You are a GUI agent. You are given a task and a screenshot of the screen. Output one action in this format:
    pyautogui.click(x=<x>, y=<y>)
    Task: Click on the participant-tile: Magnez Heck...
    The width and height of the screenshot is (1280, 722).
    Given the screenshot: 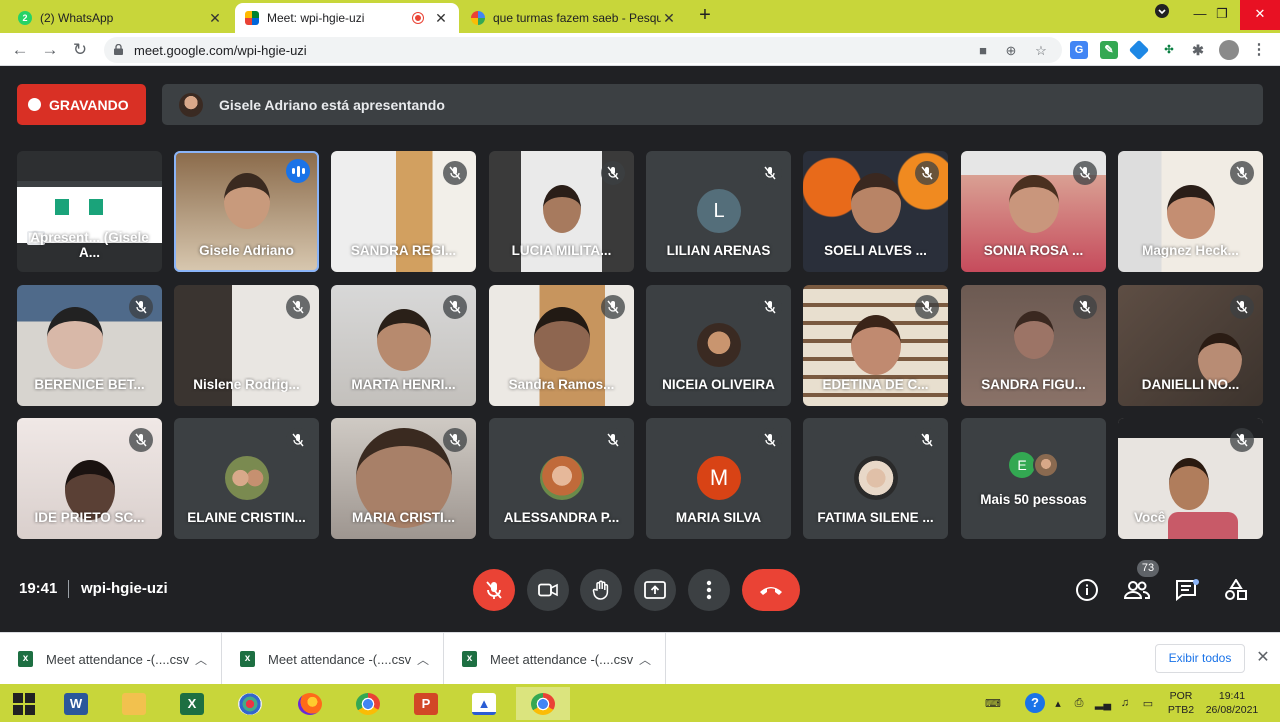 What is the action you would take?
    pyautogui.click(x=1190, y=211)
    